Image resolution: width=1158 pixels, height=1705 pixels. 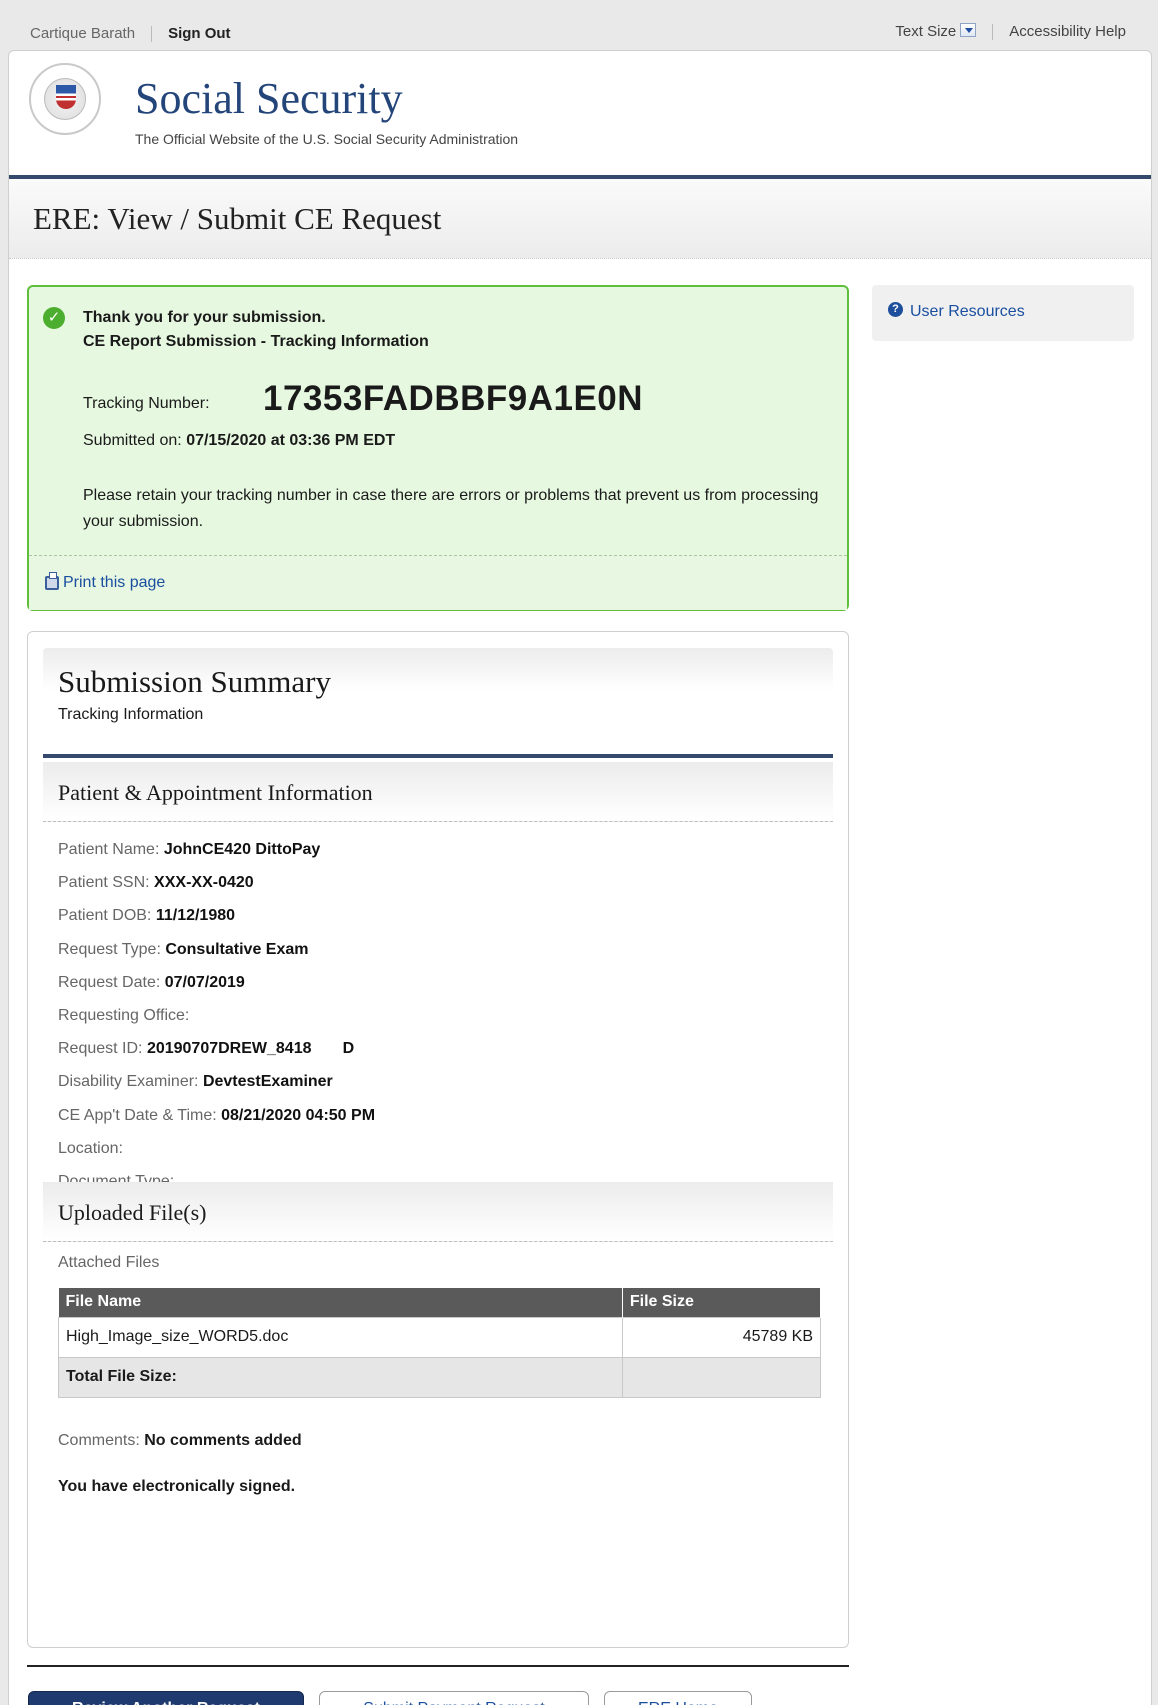 I want to click on tracking-number-value: 17353FADBBF9A1E0N, so click(x=453, y=398).